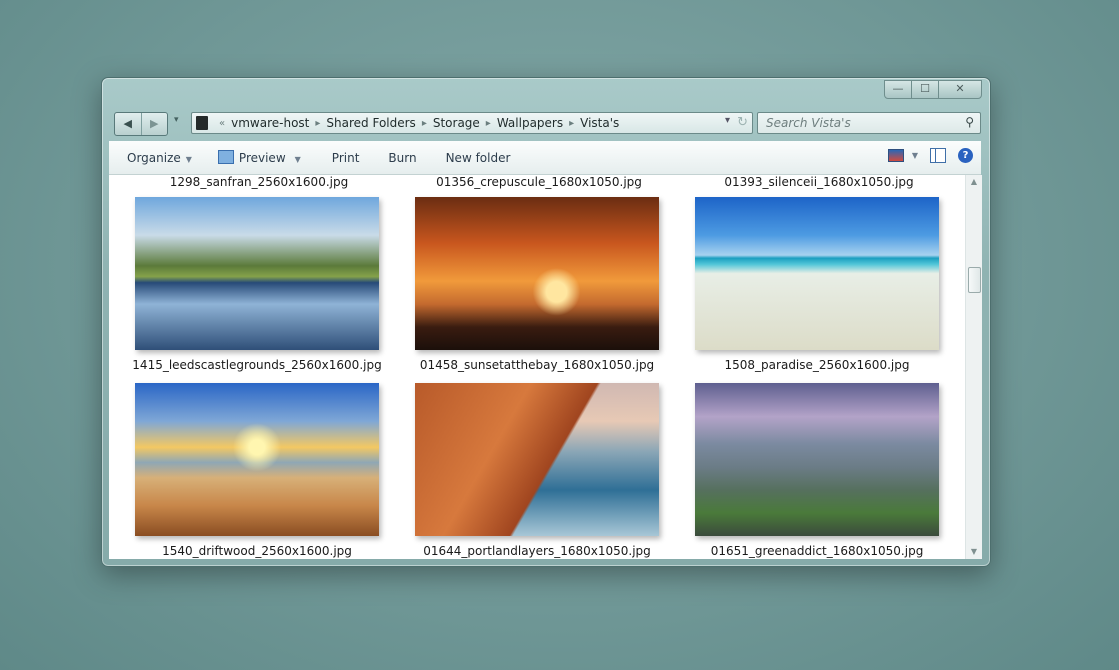  I want to click on preview-button: Preview ▼, so click(259, 157).